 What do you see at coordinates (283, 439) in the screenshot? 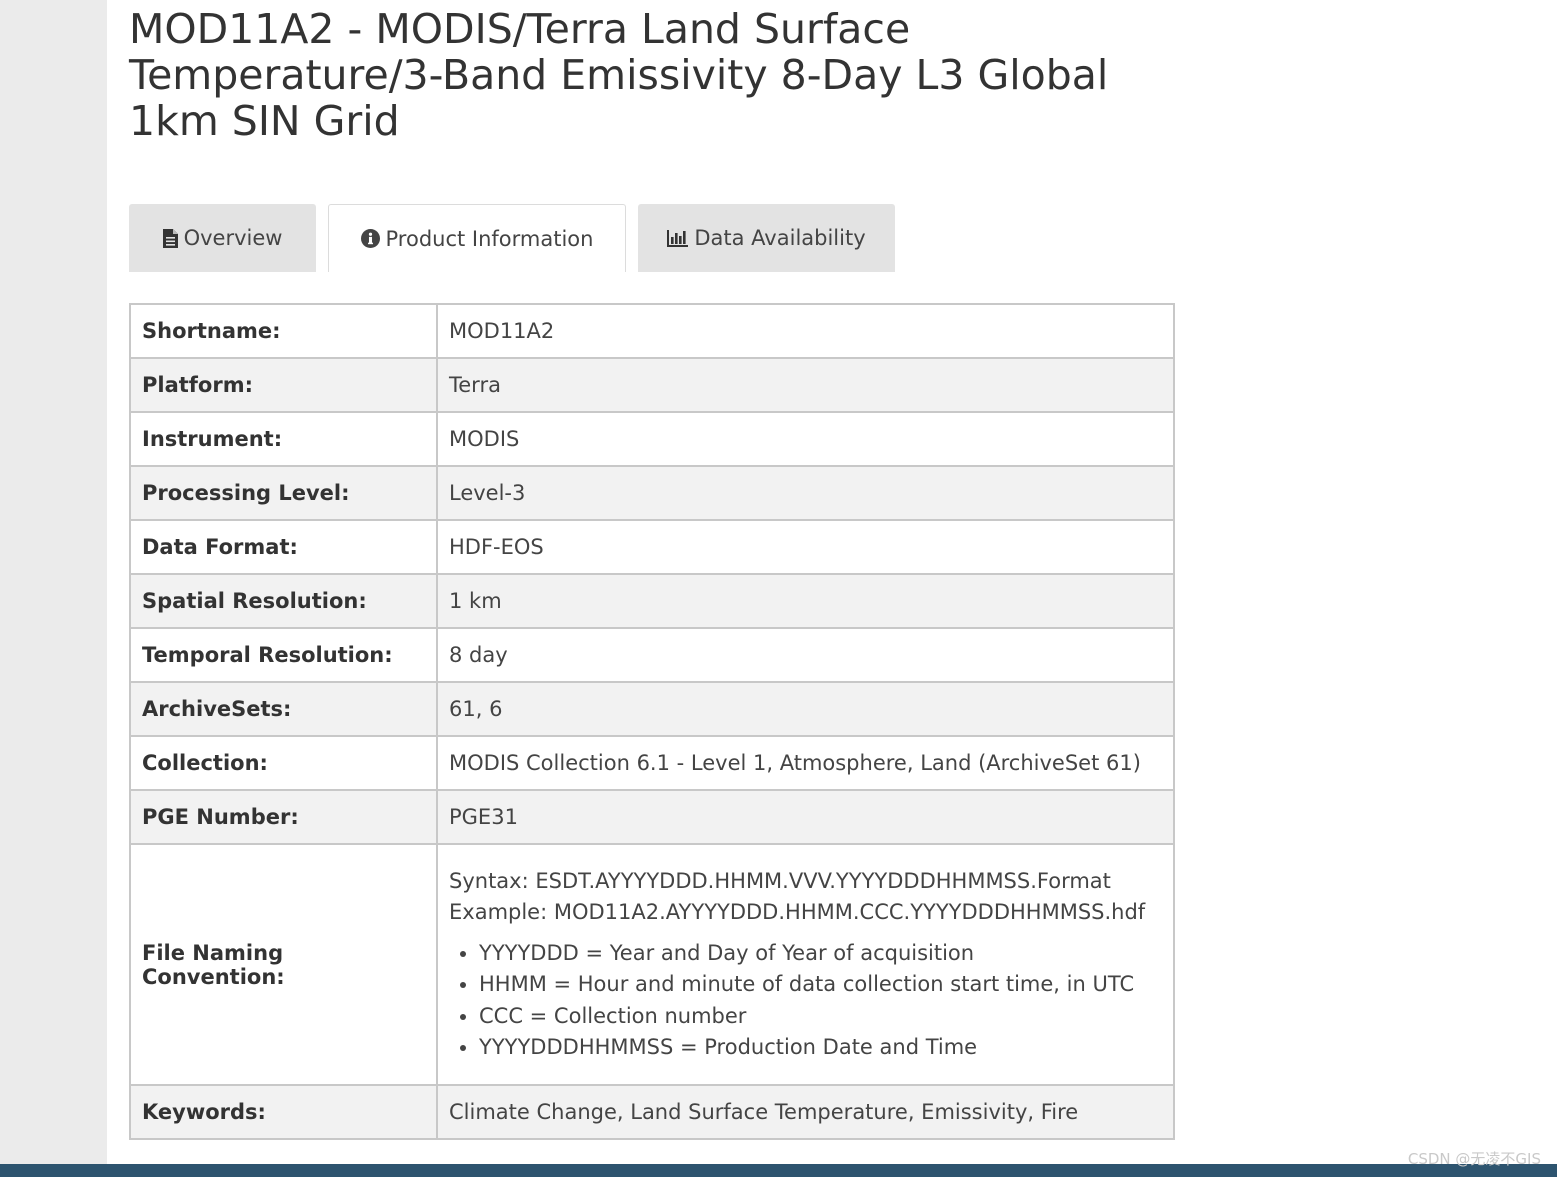
I see `row-key: Instrument:` at bounding box center [283, 439].